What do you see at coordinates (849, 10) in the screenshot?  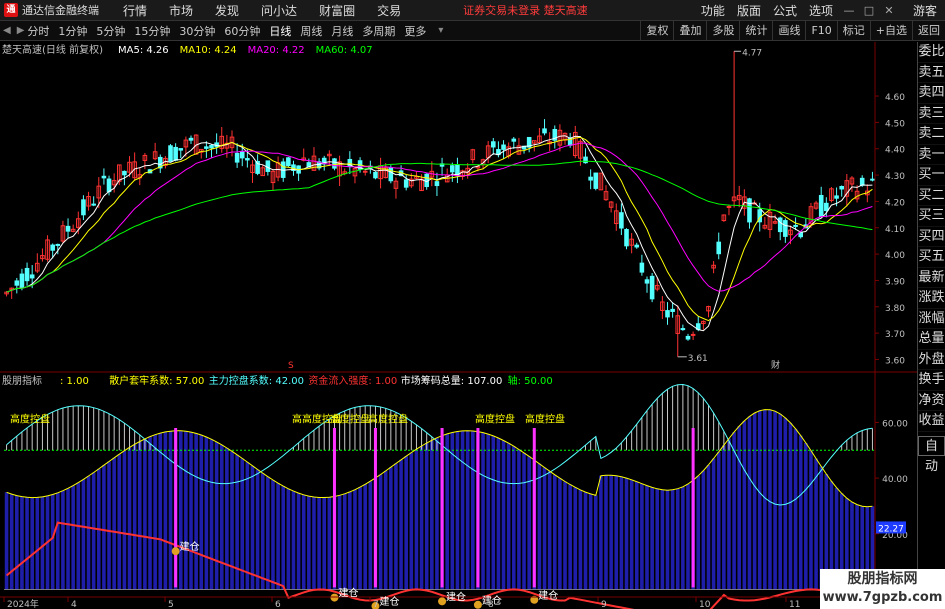 I see `minimize-icon: —` at bounding box center [849, 10].